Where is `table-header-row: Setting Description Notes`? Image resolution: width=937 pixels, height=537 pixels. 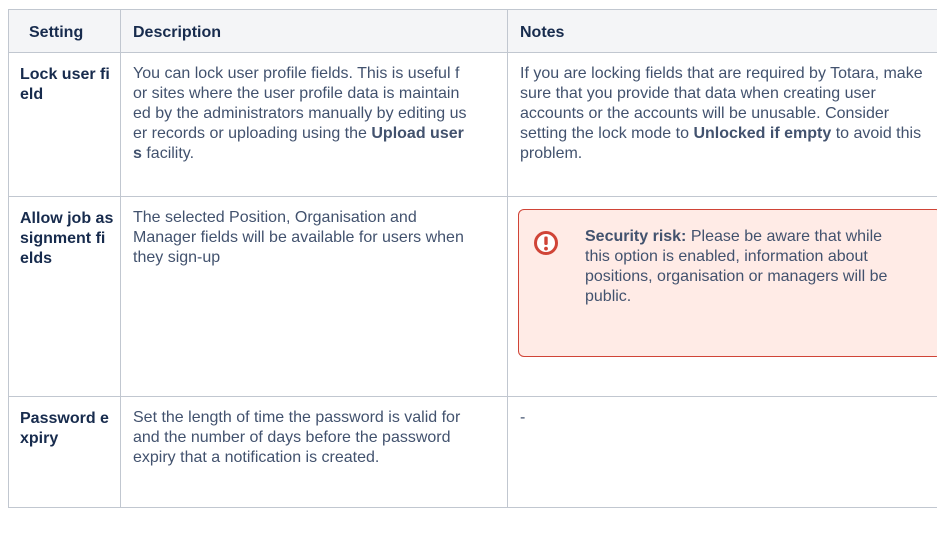
table-header-row: Setting Description Notes is located at coordinates (472, 31).